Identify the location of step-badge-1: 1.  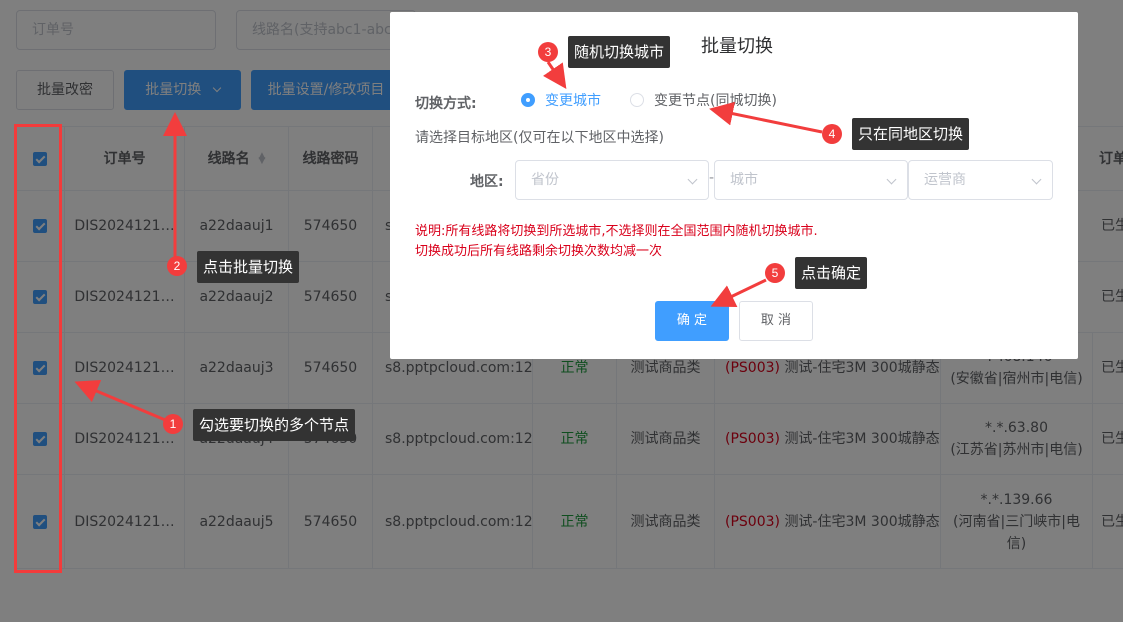
(173, 424).